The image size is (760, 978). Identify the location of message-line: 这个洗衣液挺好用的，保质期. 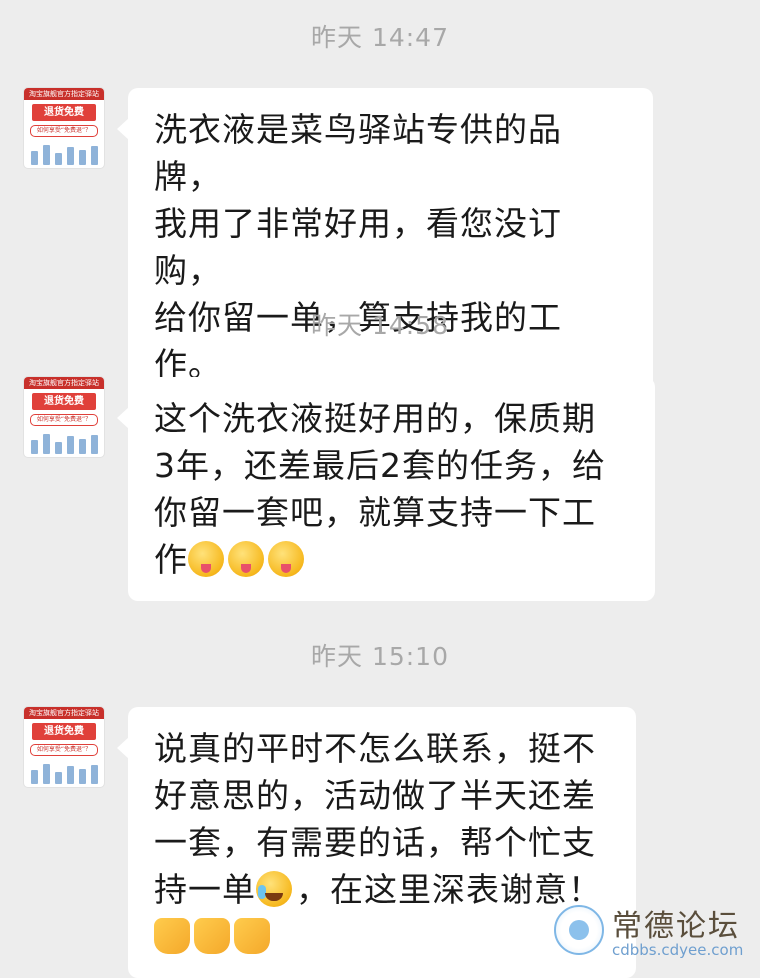
(375, 418).